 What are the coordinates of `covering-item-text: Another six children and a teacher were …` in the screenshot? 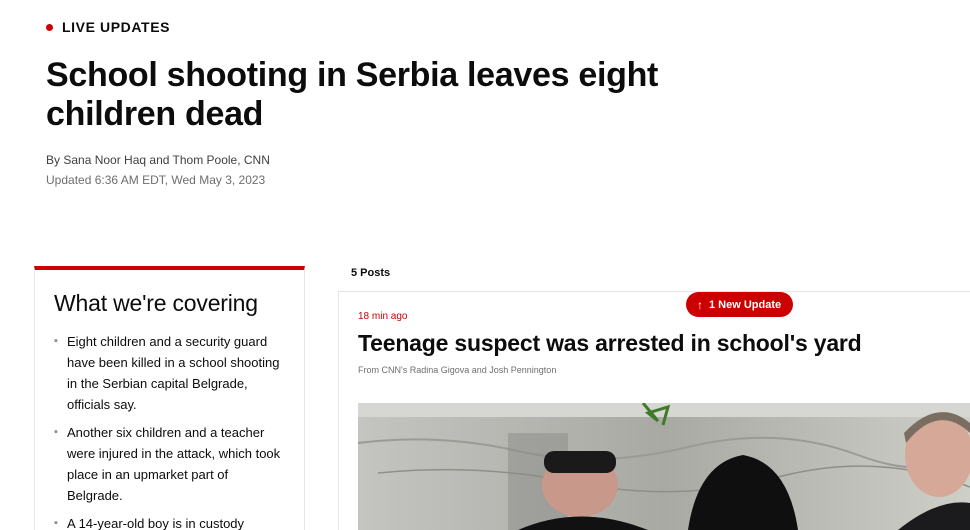 It's located at (174, 464).